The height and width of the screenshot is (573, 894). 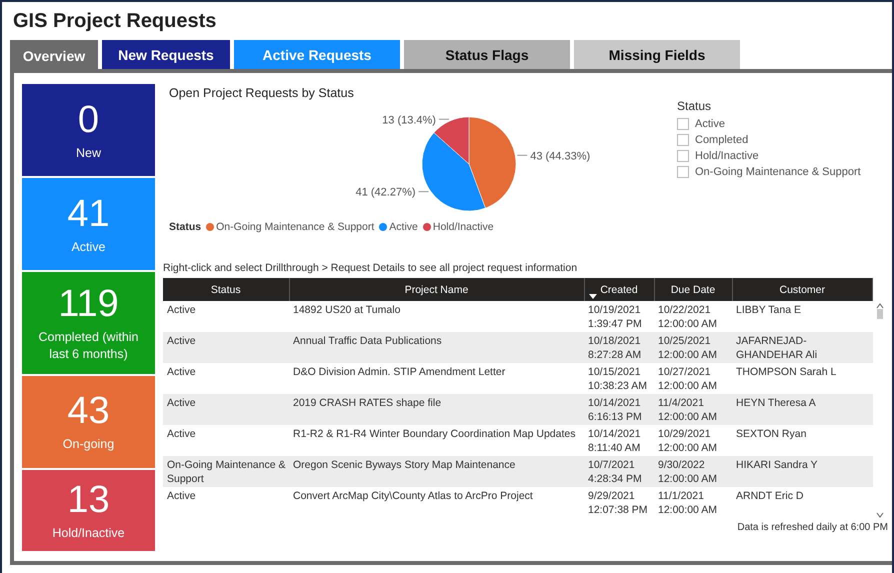 I want to click on slicer-title: Status, so click(x=694, y=106).